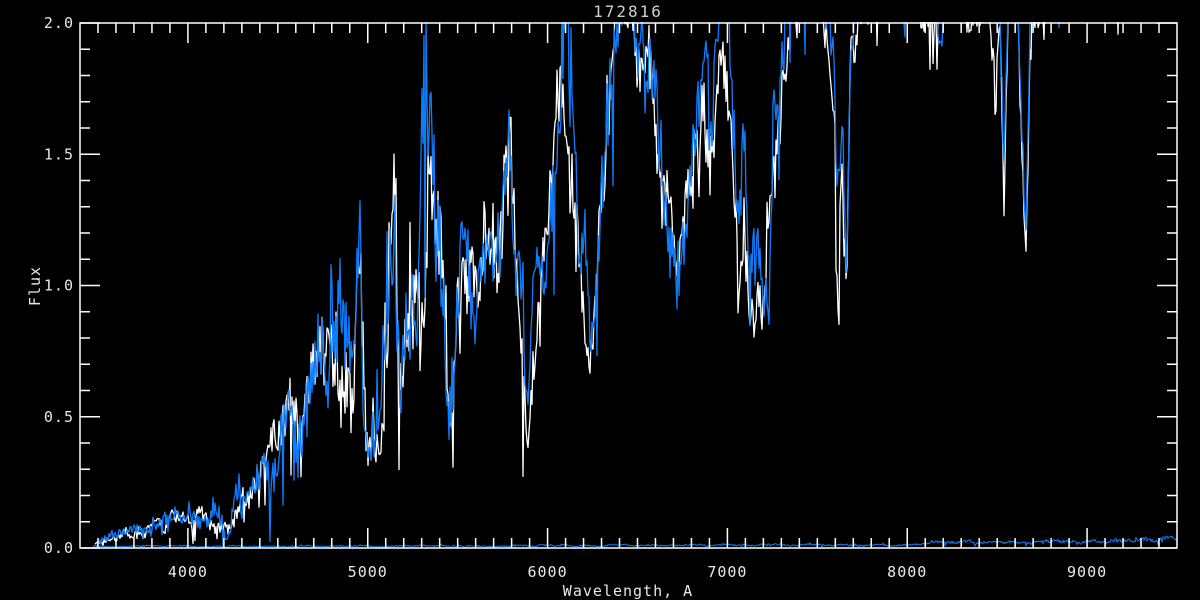  What do you see at coordinates (35, 286) in the screenshot?
I see `y-axis-label: Flux` at bounding box center [35, 286].